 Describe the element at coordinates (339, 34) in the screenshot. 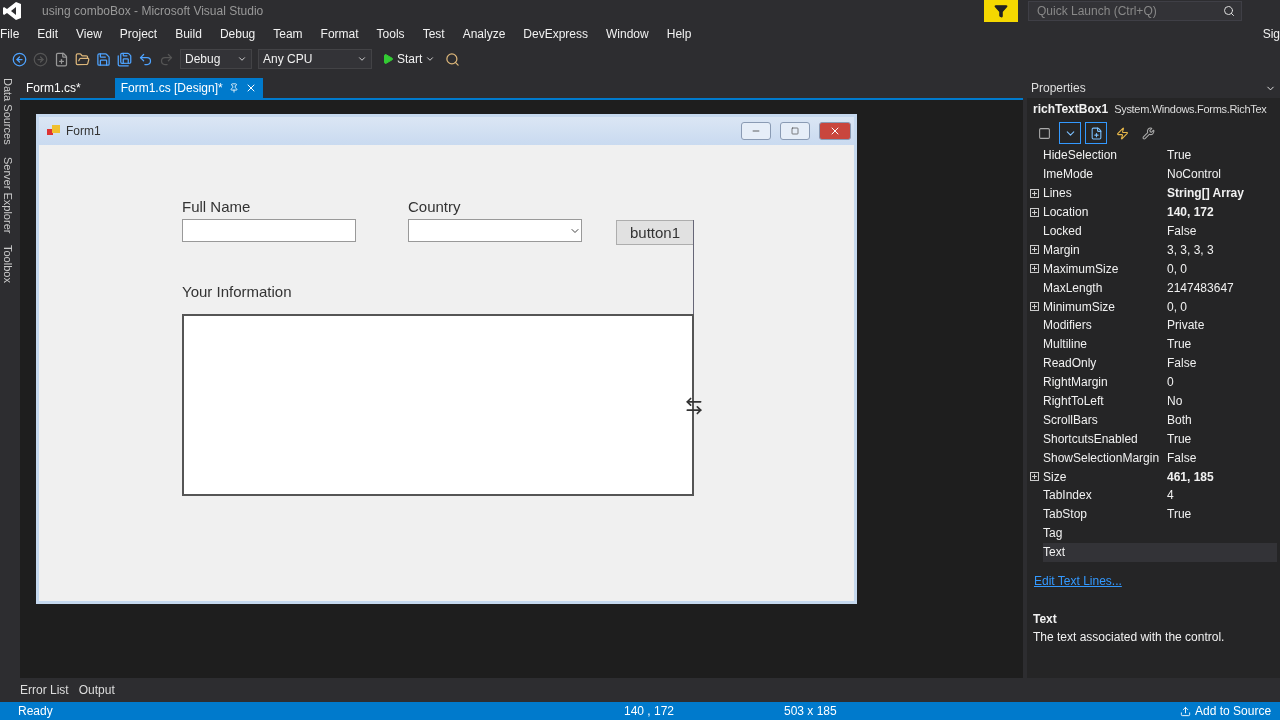

I see `menu-item: Format` at that location.